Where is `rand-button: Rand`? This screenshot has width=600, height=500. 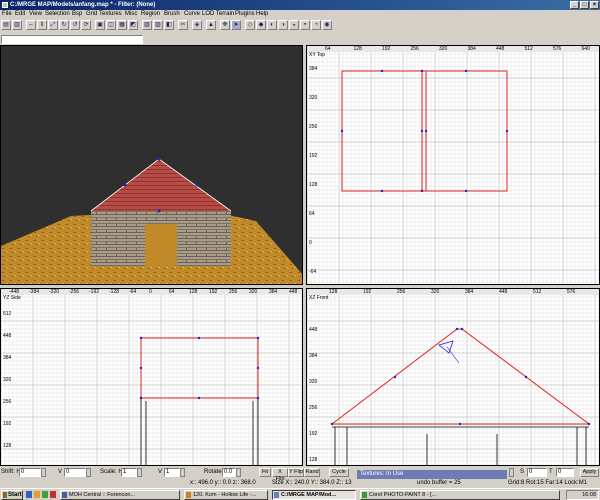
rand-button: Rand is located at coordinates (312, 472).